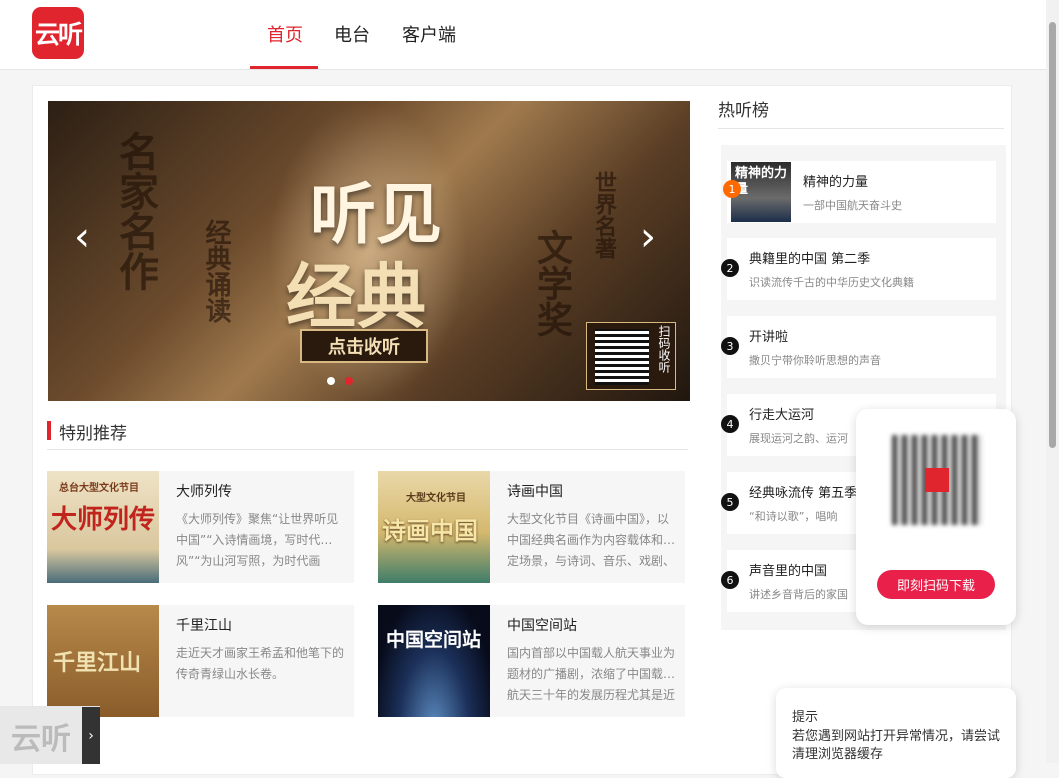 This screenshot has height=778, width=1059. What do you see at coordinates (831, 282) in the screenshot?
I see `hot-item-desc: 识读流传千古的中华历史文化典籍` at bounding box center [831, 282].